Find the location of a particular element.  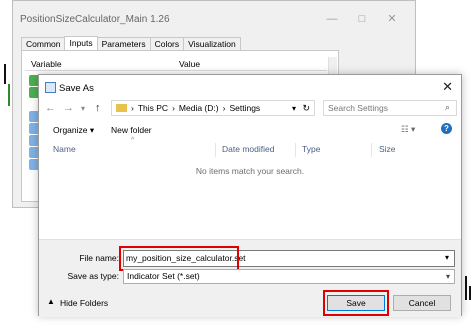

save-button-highlight is located at coordinates (356, 303).